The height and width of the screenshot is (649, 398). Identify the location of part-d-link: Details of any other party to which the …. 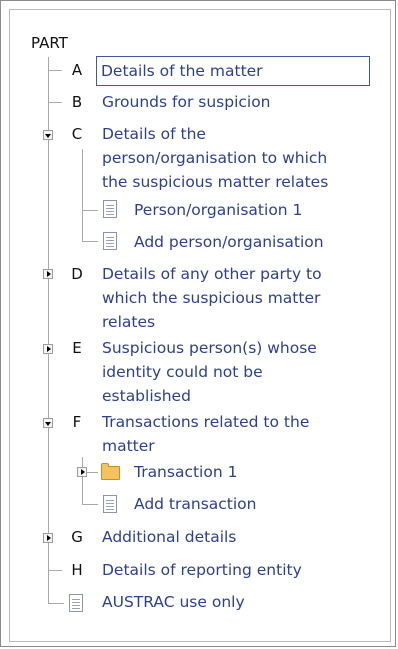
(212, 298).